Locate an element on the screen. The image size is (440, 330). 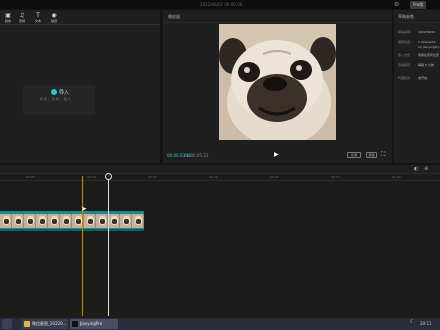
toolbar-audio: ♫ 音频 is located at coordinates (22, 17).